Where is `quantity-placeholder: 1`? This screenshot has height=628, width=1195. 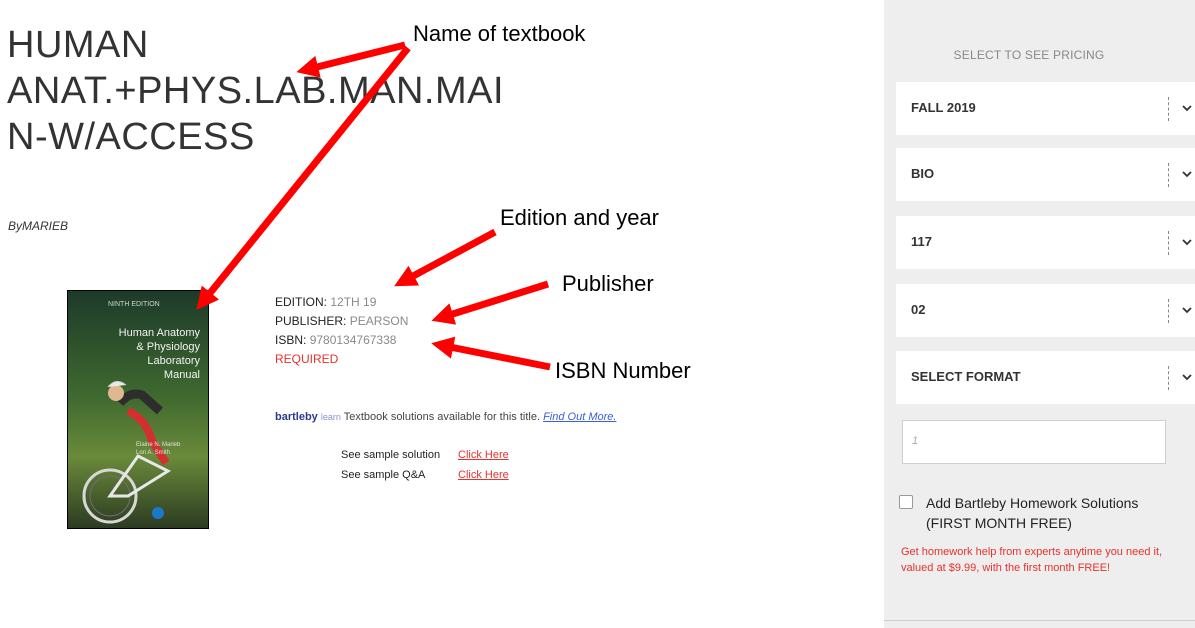
quantity-placeholder: 1 is located at coordinates (915, 441).